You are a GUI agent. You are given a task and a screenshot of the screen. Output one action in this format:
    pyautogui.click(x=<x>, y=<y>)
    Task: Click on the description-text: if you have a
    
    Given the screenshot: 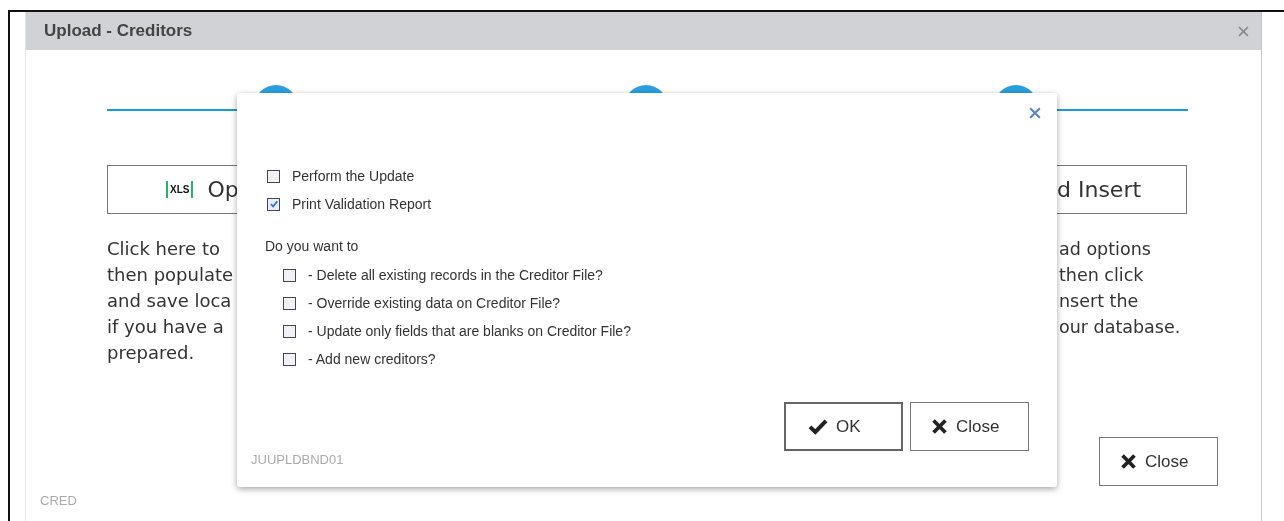 What is the action you would take?
    pyautogui.click(x=166, y=327)
    